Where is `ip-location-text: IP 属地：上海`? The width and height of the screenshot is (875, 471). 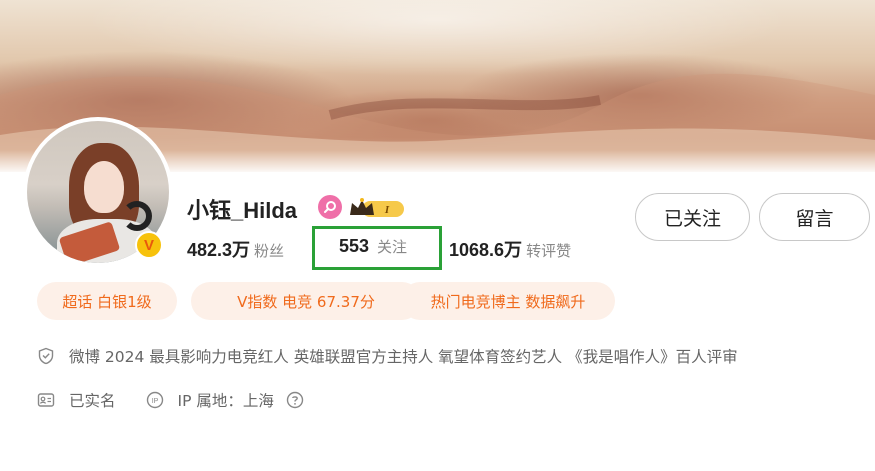 ip-location-text: IP 属地：上海 is located at coordinates (225, 401).